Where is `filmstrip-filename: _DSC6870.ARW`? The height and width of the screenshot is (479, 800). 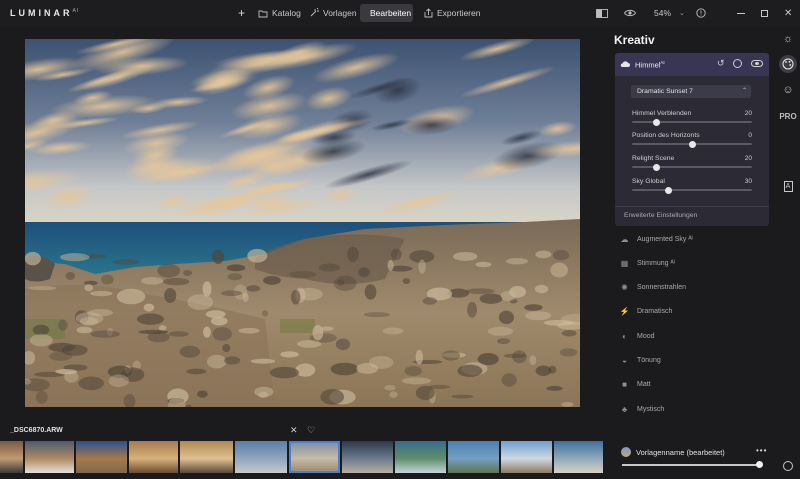 filmstrip-filename: _DSC6870.ARW is located at coordinates (36, 430).